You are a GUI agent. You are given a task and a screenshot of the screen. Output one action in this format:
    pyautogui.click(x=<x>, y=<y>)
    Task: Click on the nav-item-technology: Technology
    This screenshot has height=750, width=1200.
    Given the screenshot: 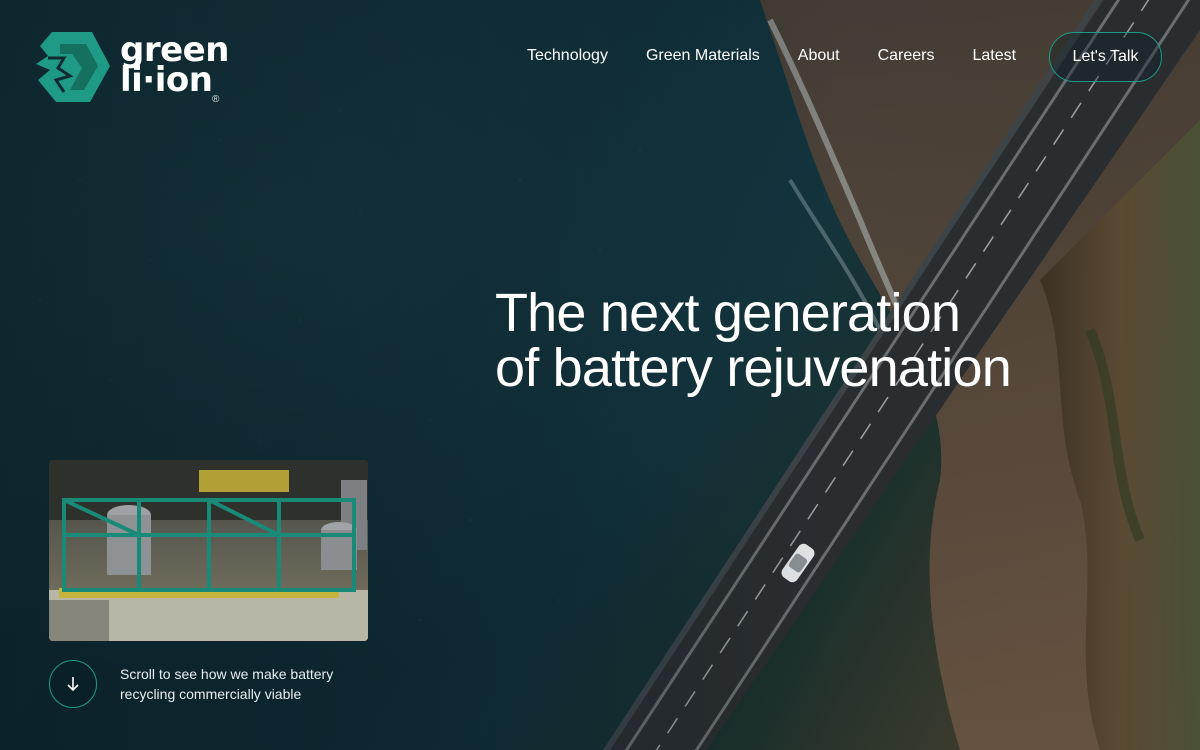 What is the action you would take?
    pyautogui.click(x=567, y=56)
    